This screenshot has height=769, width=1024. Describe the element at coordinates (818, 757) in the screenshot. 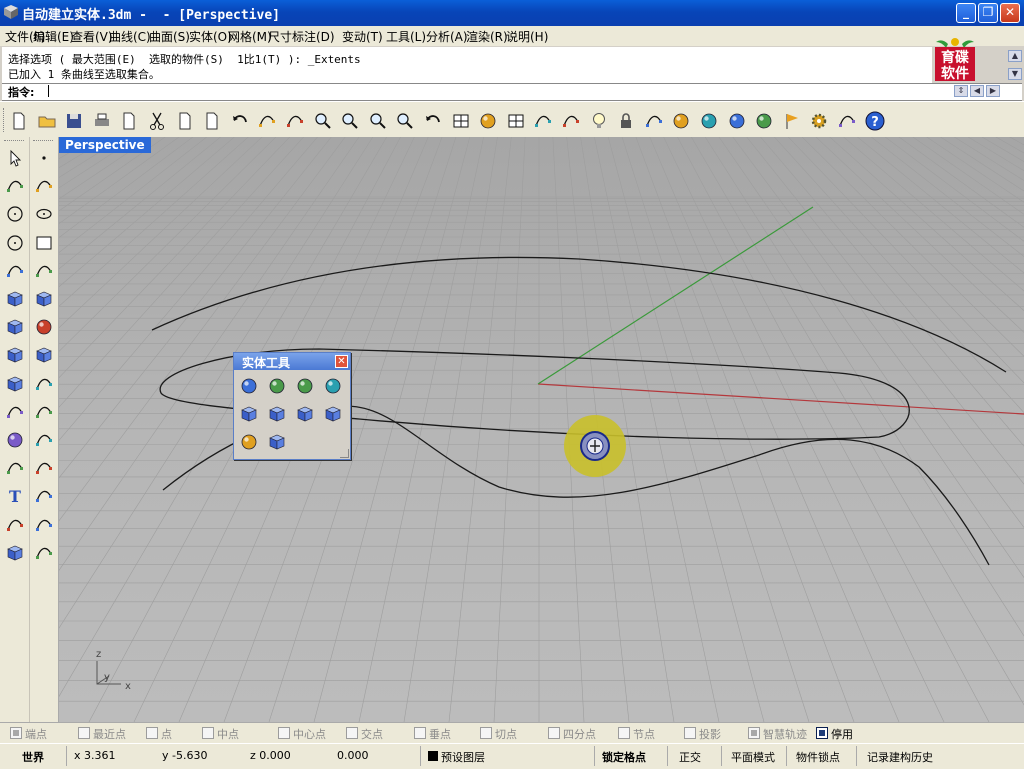

I see `osnap-toggle: 物件锁点` at that location.